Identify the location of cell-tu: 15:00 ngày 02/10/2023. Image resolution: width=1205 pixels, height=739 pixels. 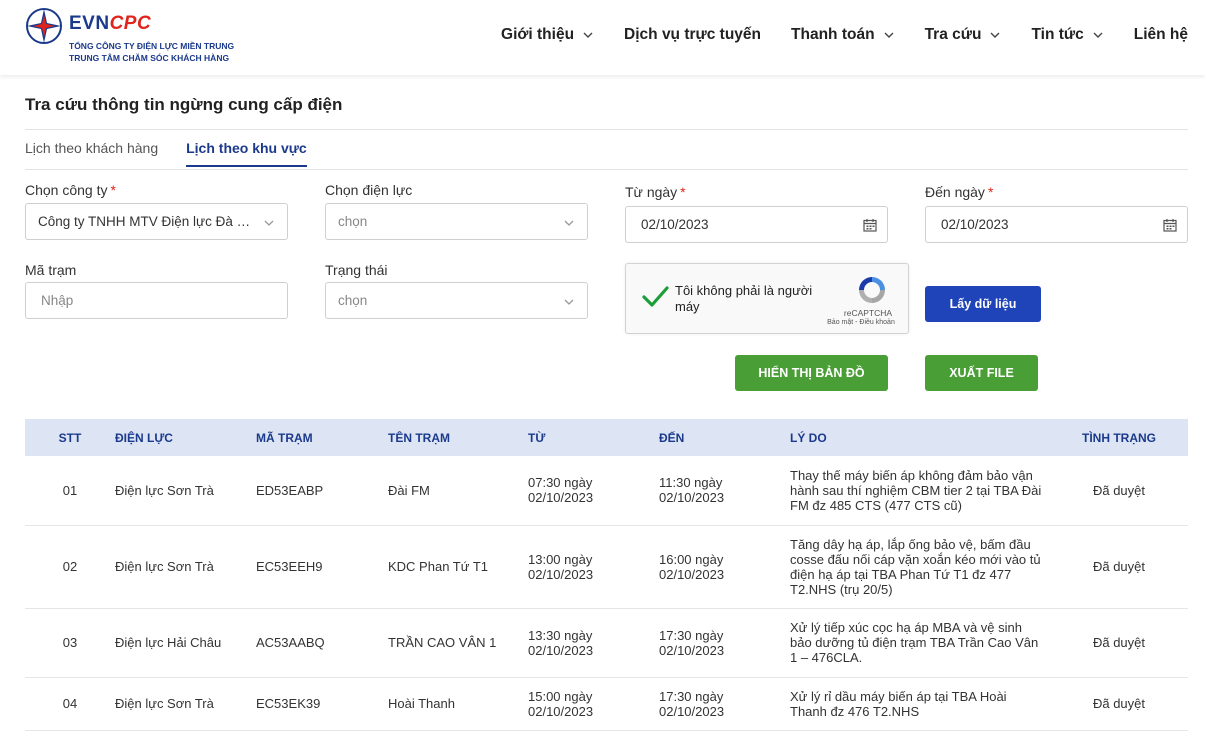
(593, 704).